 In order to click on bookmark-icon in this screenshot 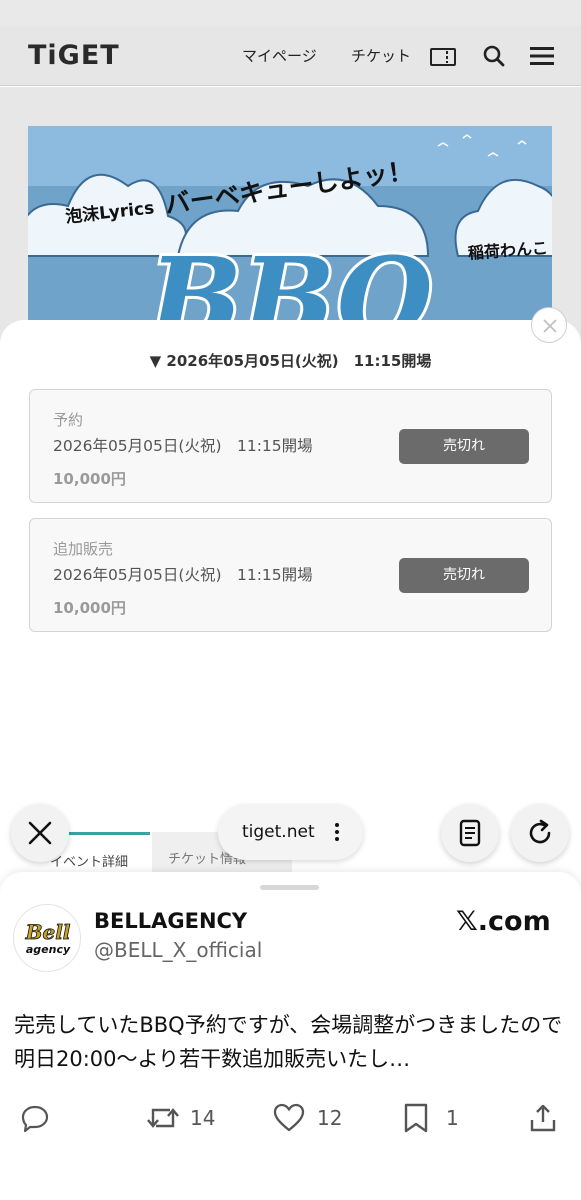, I will do `click(416, 1118)`.